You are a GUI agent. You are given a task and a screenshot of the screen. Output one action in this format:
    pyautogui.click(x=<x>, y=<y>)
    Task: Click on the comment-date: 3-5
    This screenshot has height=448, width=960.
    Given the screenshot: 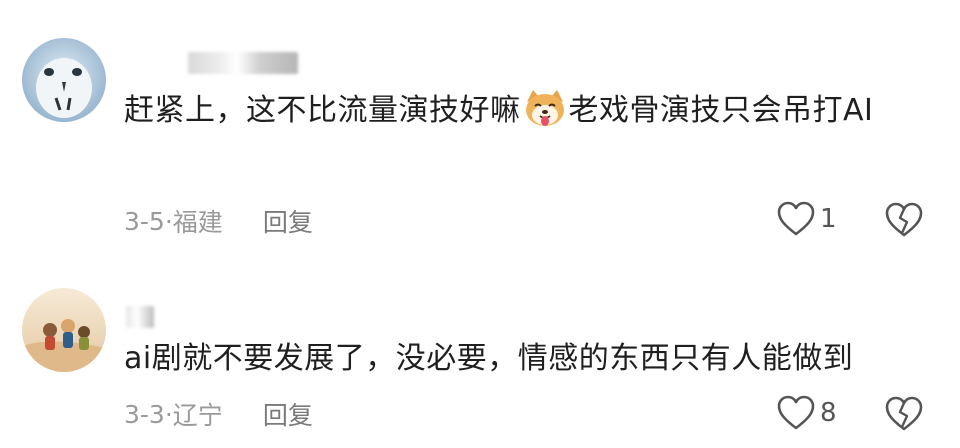 What is the action you would take?
    pyautogui.click(x=144, y=221)
    